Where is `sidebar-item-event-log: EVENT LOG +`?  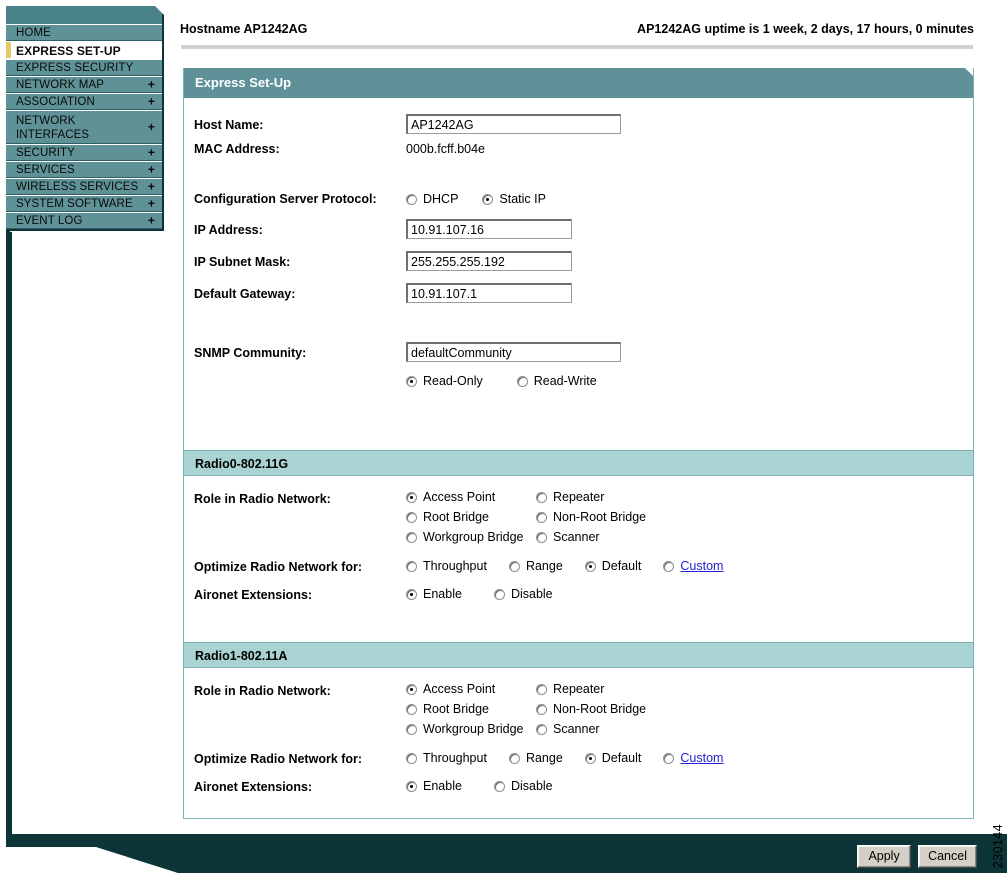
sidebar-item-event-log: EVENT LOG + is located at coordinates (84, 220).